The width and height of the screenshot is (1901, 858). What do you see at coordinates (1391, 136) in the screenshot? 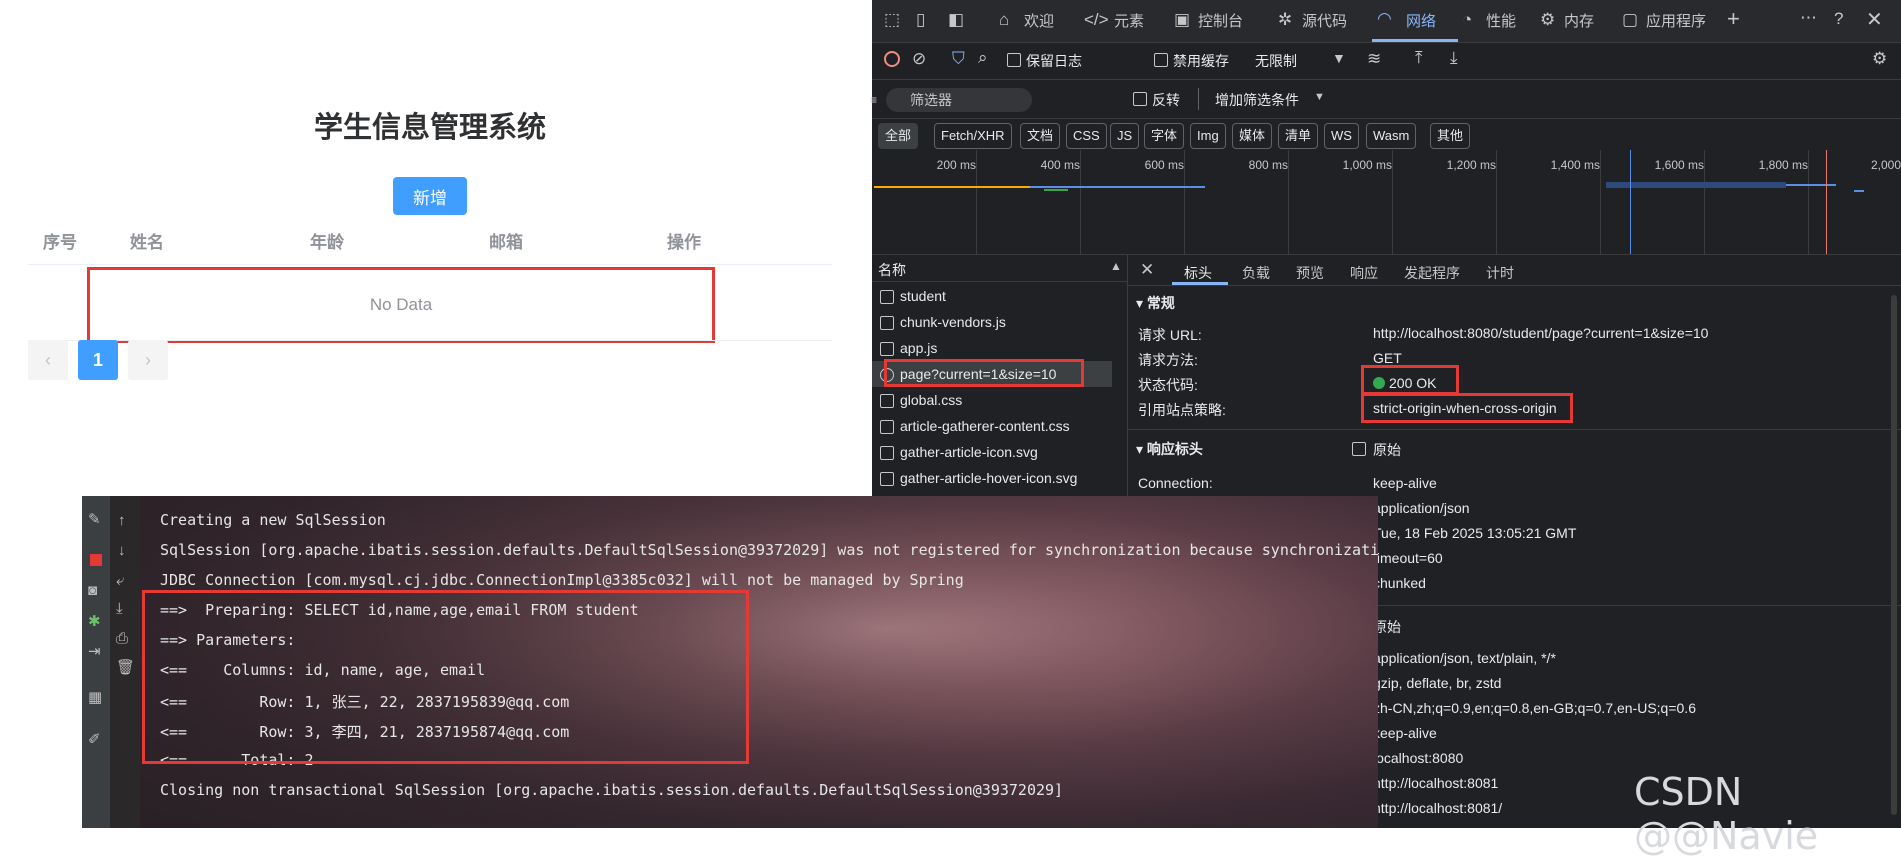
I see `type-filter-wasm: Wasm` at bounding box center [1391, 136].